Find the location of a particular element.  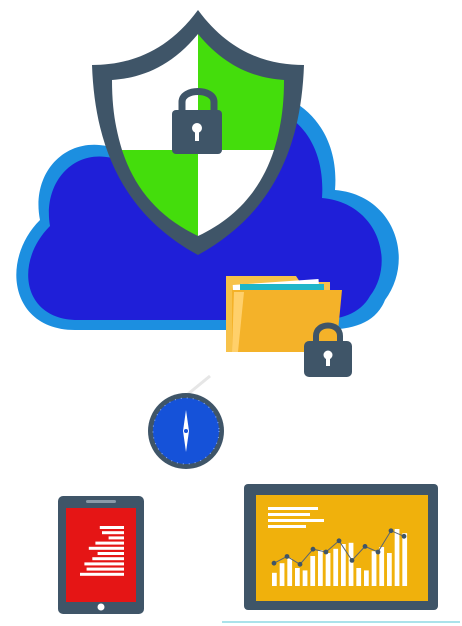

folder-icon is located at coordinates (289, 326).